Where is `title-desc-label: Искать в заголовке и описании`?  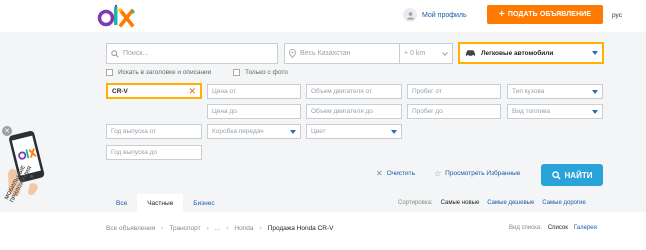
title-desc-label: Искать в заголовке и описании is located at coordinates (165, 72).